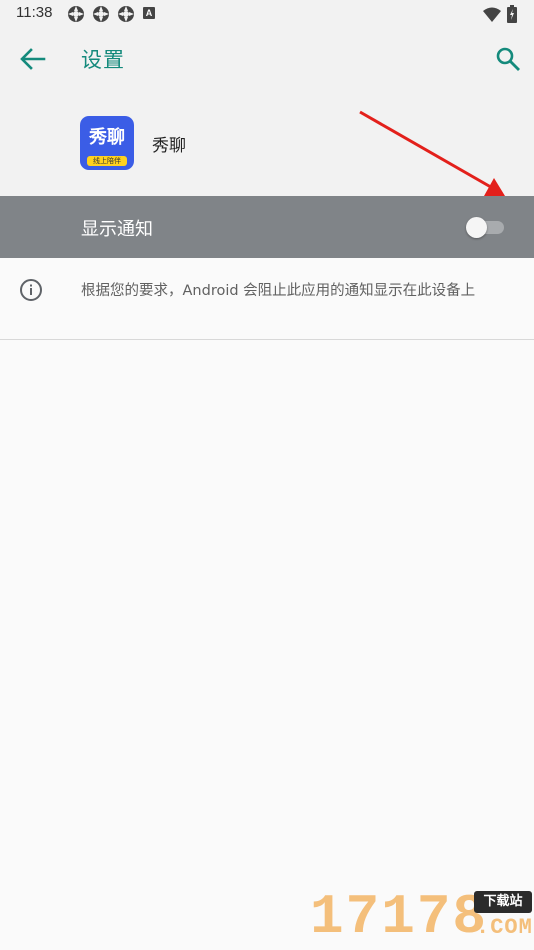 This screenshot has height=950, width=534. Describe the element at coordinates (399, 917) in the screenshot. I see `watermark-number: 17178` at that location.